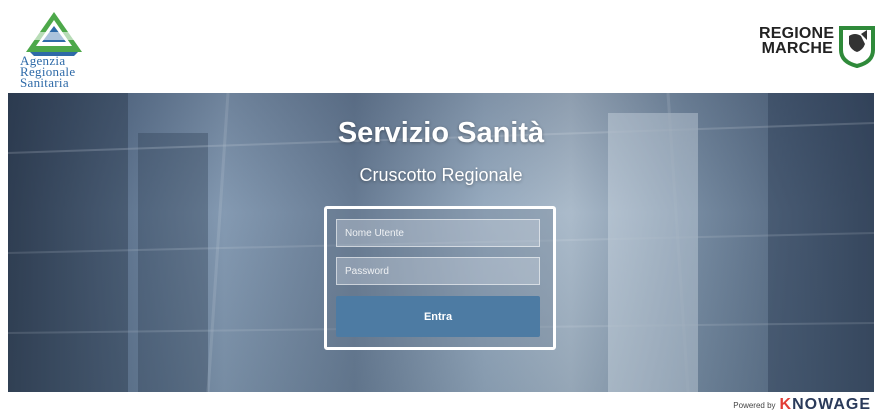 The height and width of the screenshot is (417, 879). Describe the element at coordinates (438, 316) in the screenshot. I see `login-button: Entra` at that location.